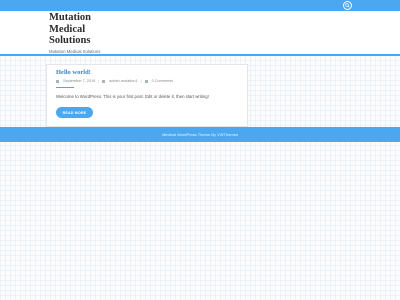 The image size is (400, 300). Describe the element at coordinates (200, 5) in the screenshot. I see `top-bar` at that location.